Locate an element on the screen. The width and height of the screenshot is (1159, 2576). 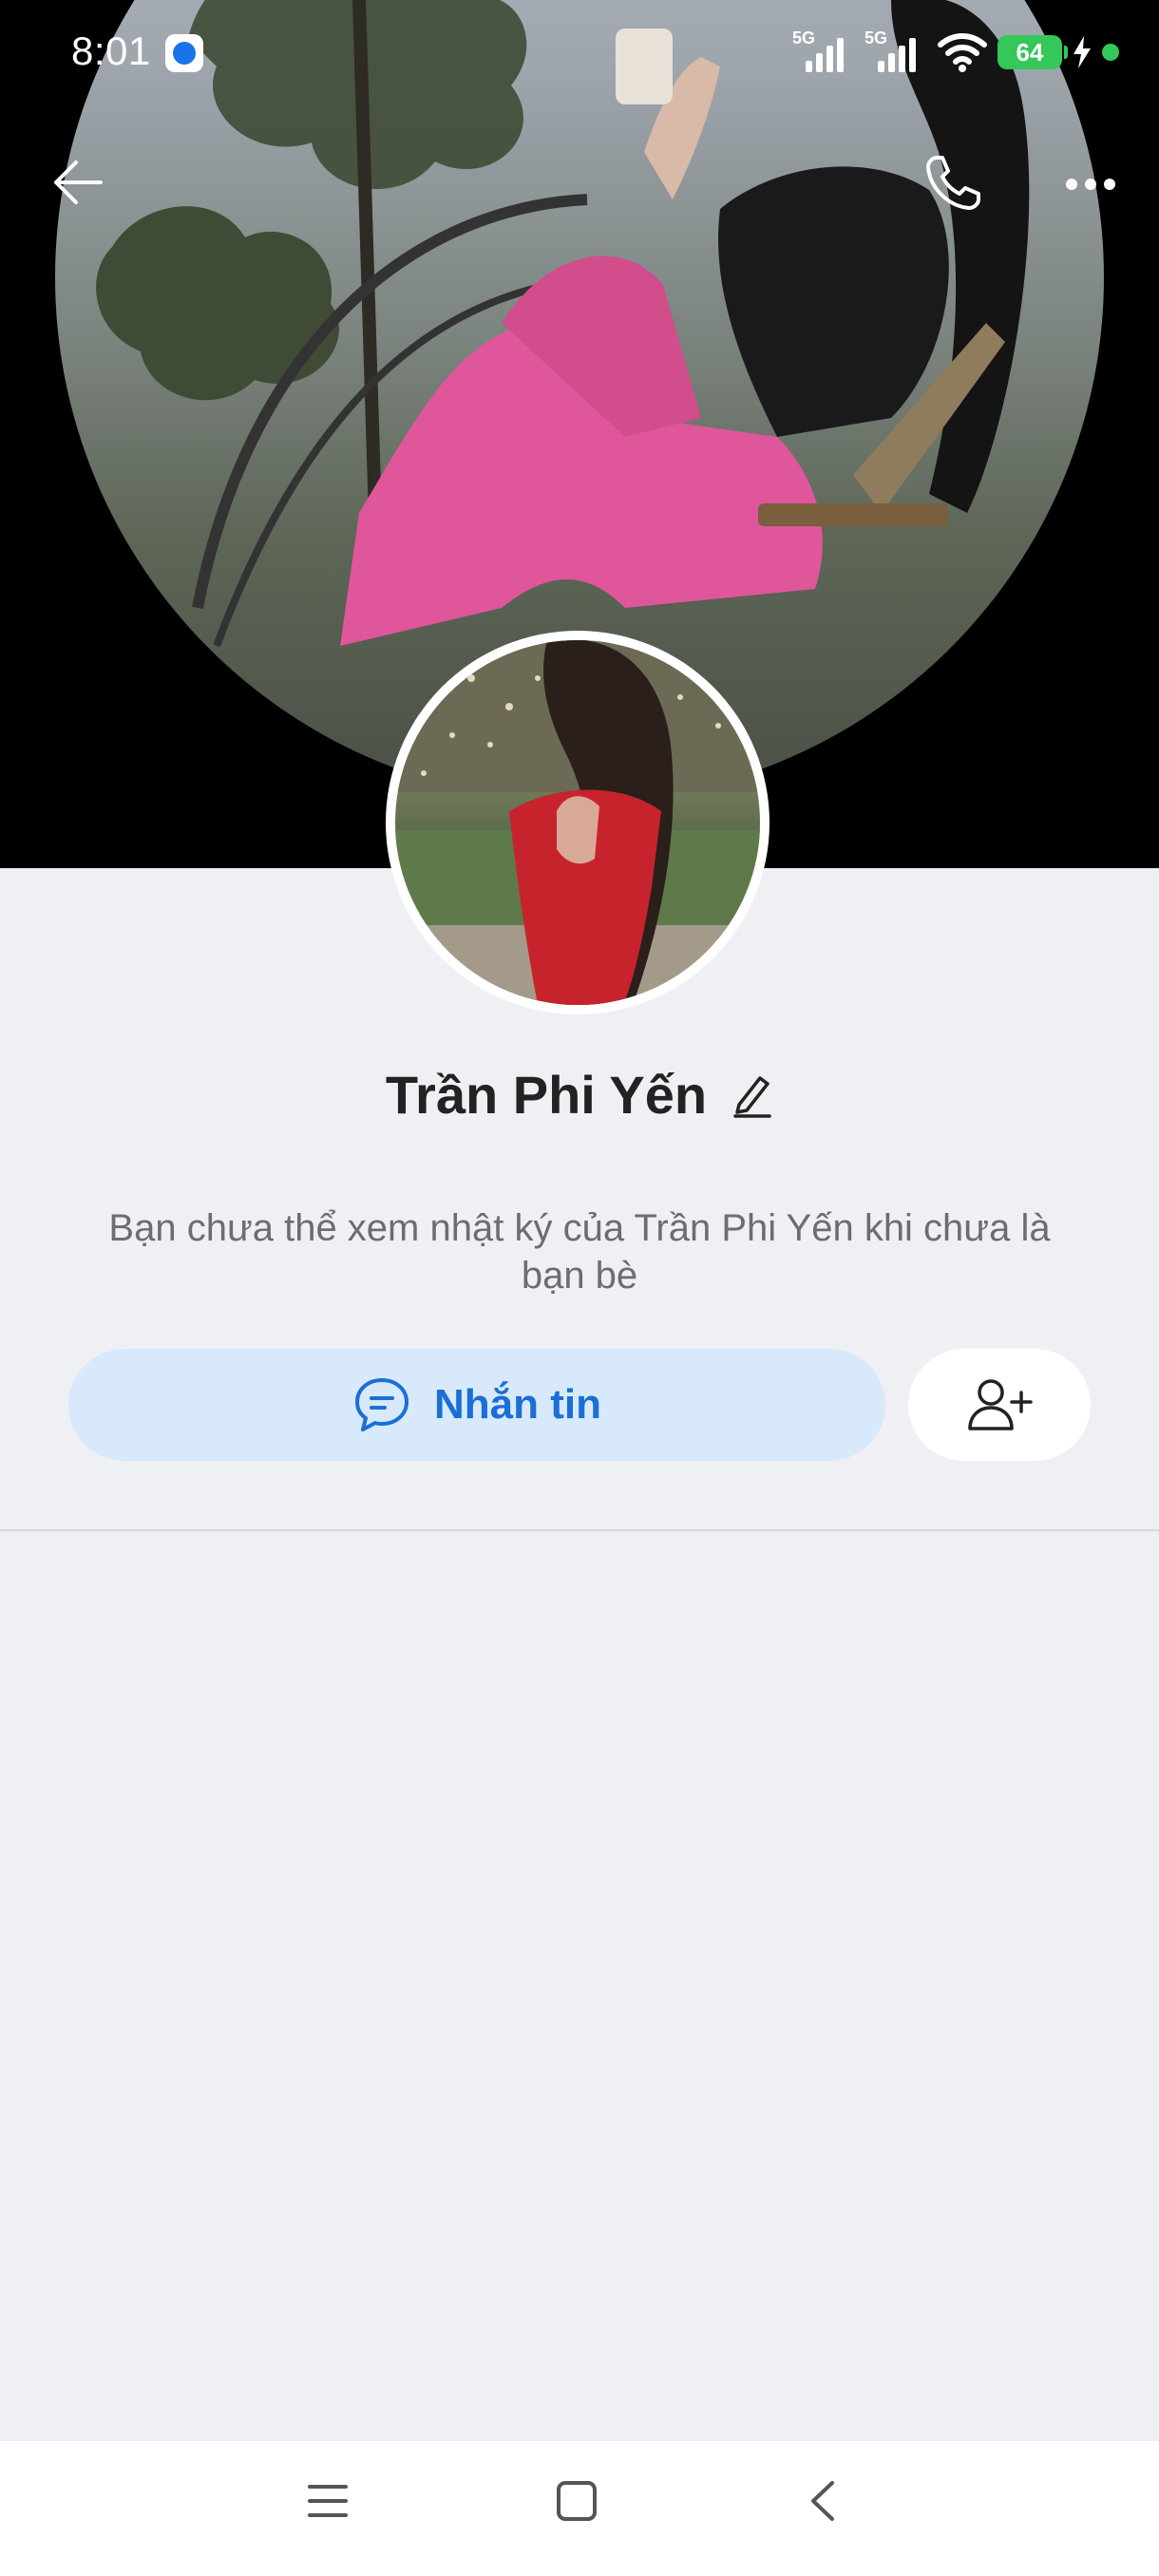
status-icons: 5G 5G 64 is located at coordinates (955, 52).